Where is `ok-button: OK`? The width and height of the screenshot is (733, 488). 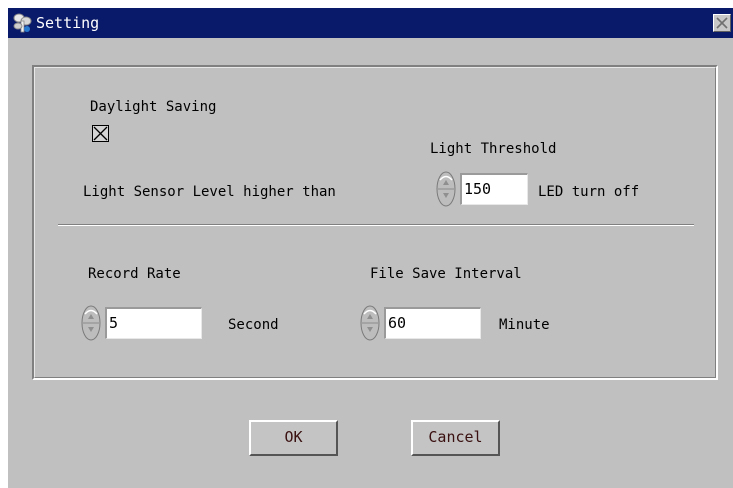 ok-button: OK is located at coordinates (293, 438).